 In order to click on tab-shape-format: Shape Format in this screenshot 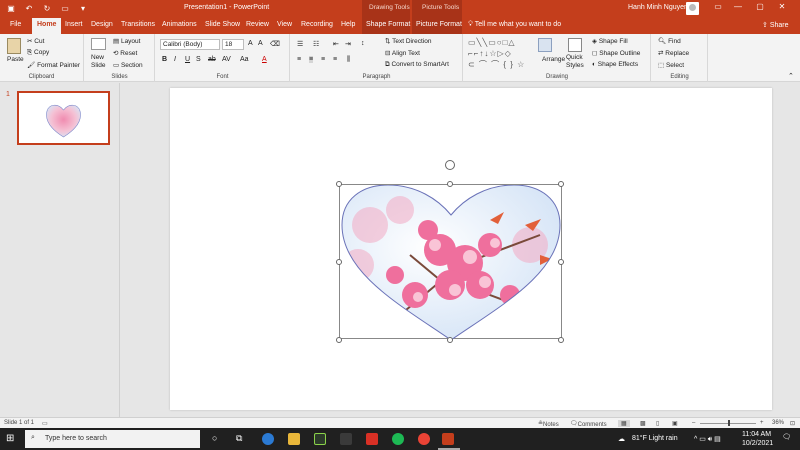, I will do `click(388, 24)`.